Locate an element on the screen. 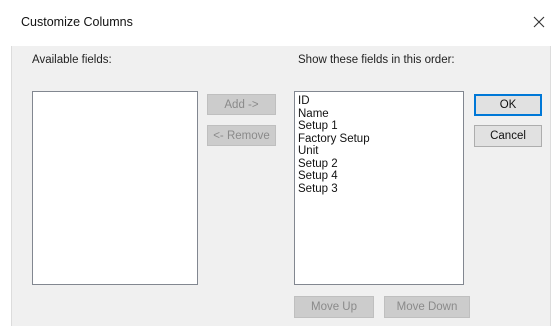  dialog-titlebar: Customize Columns is located at coordinates (280, 23).